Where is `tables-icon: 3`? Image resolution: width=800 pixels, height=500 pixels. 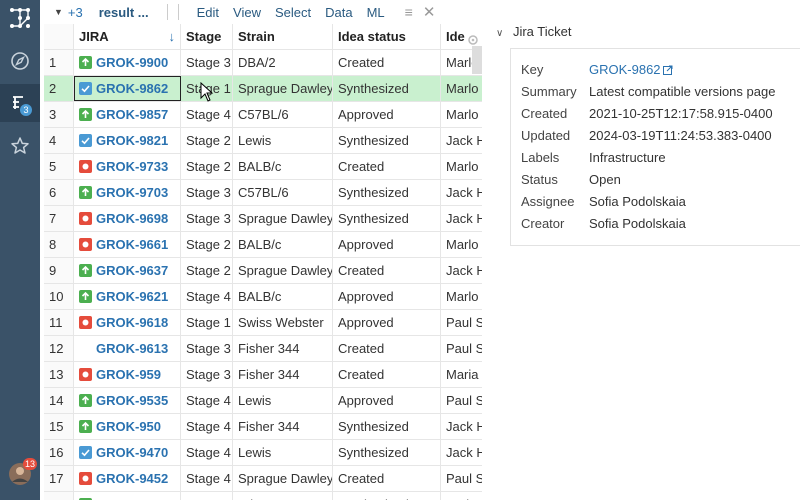
tables-icon: 3 is located at coordinates (20, 103).